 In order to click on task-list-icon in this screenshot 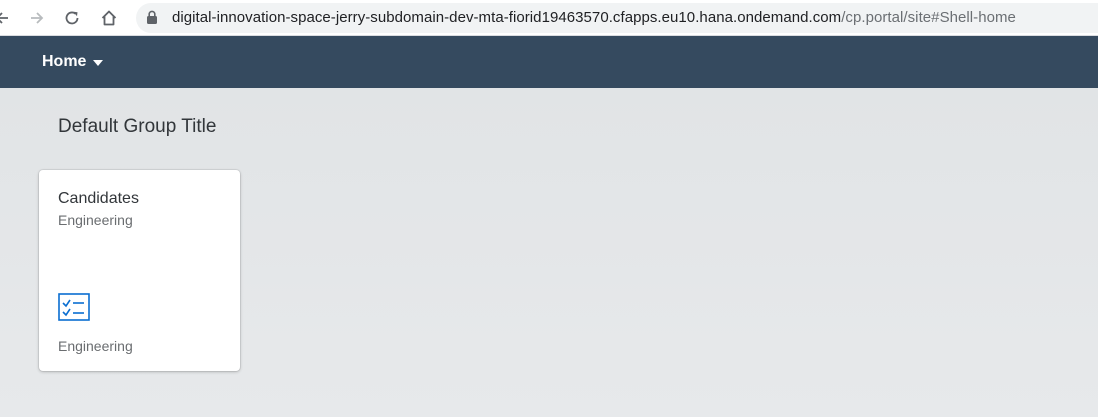, I will do `click(74, 309)`.